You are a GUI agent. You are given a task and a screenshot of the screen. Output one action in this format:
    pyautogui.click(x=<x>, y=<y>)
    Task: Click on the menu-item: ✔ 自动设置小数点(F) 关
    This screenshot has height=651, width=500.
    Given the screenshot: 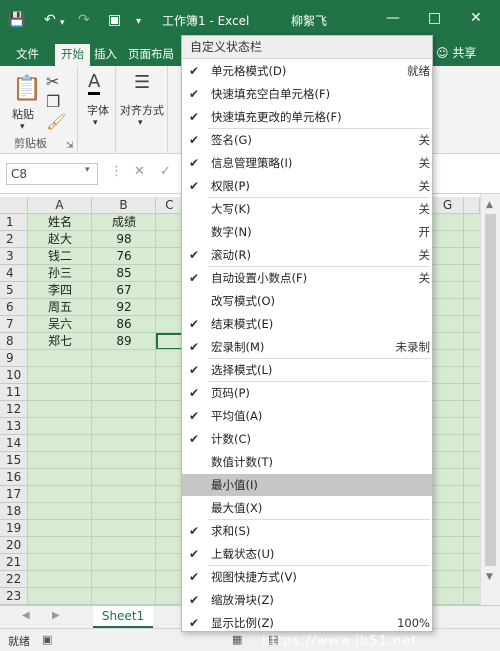 What is the action you would take?
    pyautogui.click(x=307, y=278)
    